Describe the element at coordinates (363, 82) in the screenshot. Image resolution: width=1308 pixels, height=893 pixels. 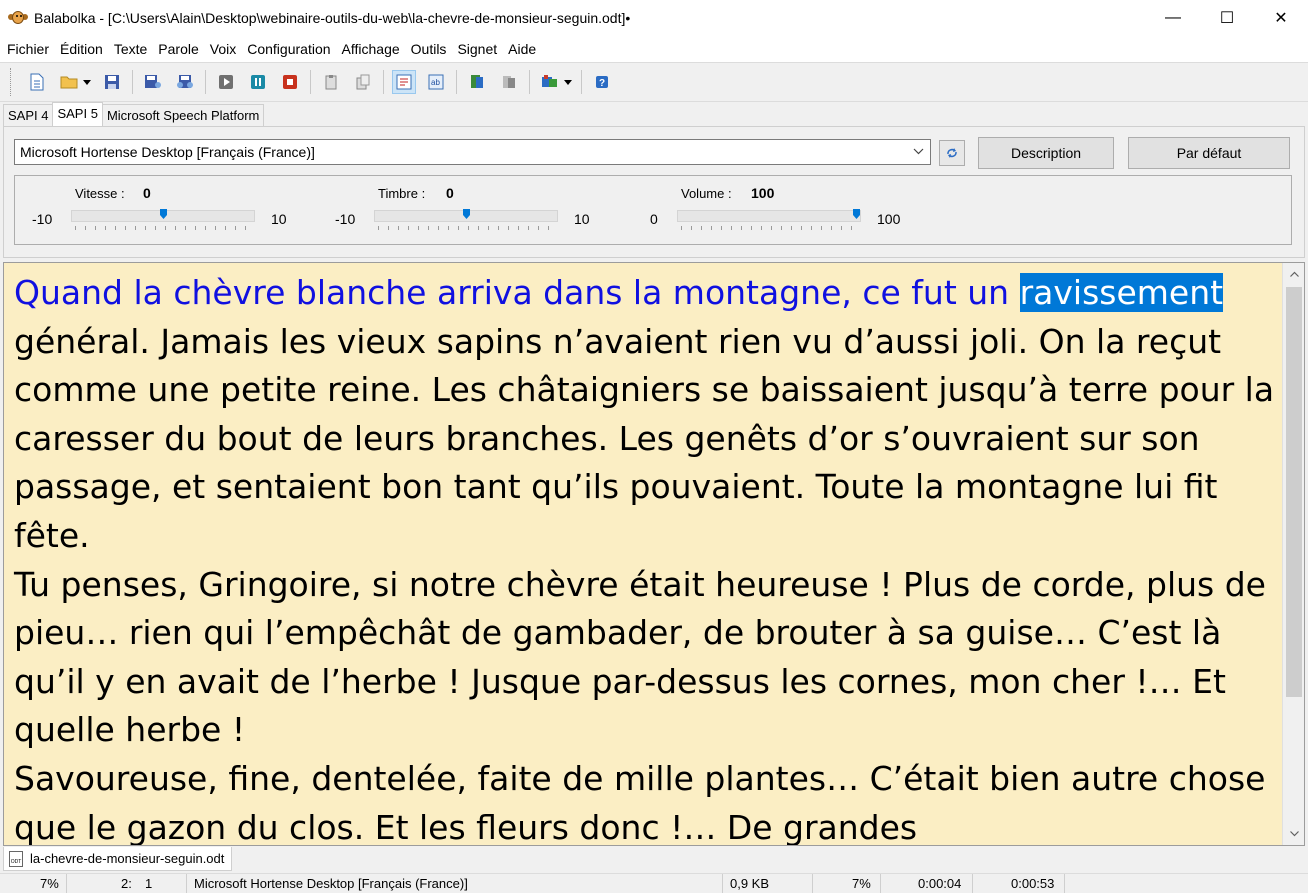
I see `watch-clipboard-icon` at that location.